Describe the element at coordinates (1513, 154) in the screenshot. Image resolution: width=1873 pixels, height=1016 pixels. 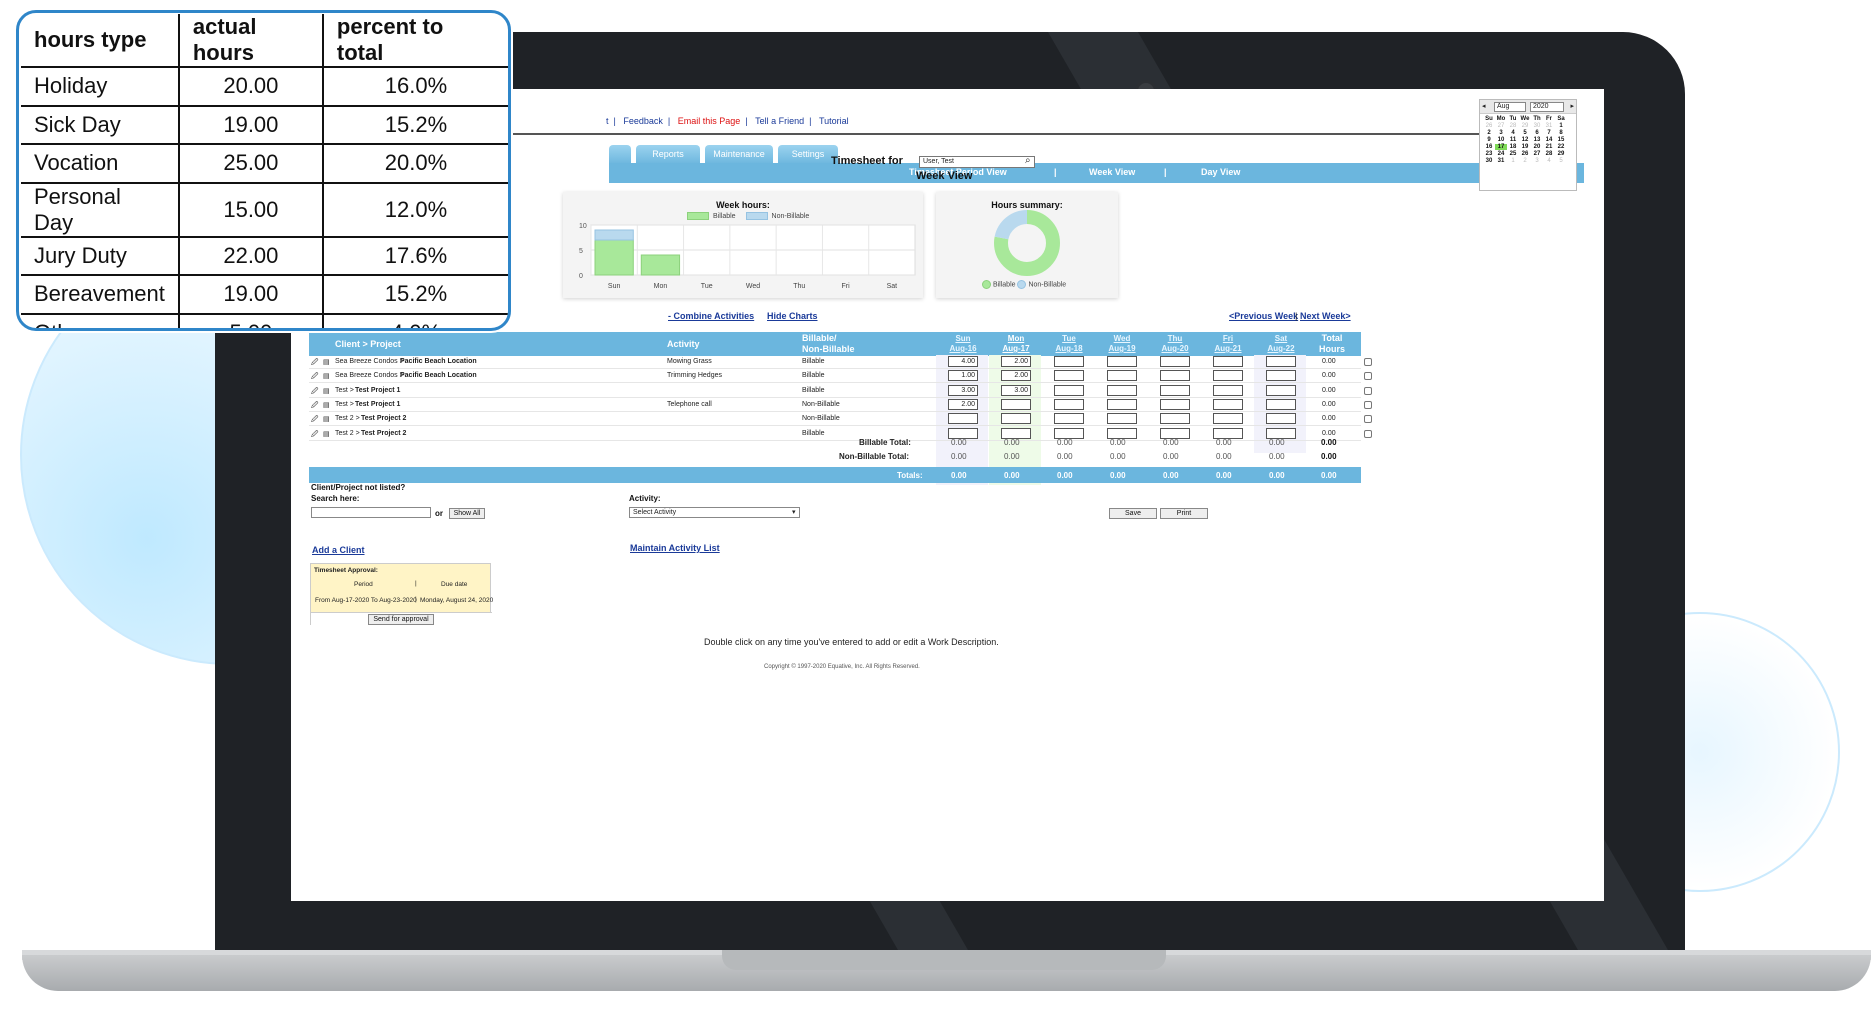
I see `calendar-day: 25` at that location.